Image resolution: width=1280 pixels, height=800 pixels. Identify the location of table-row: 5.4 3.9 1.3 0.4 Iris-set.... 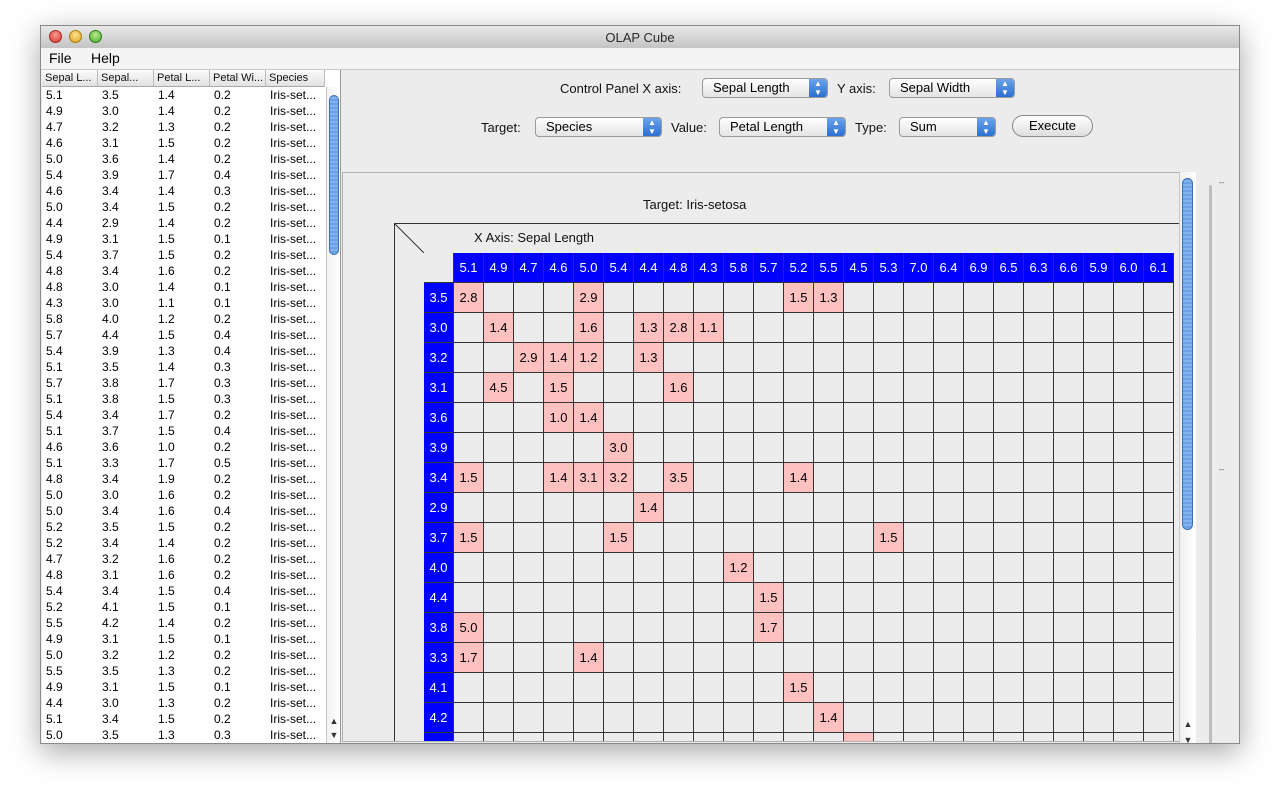
(183, 351).